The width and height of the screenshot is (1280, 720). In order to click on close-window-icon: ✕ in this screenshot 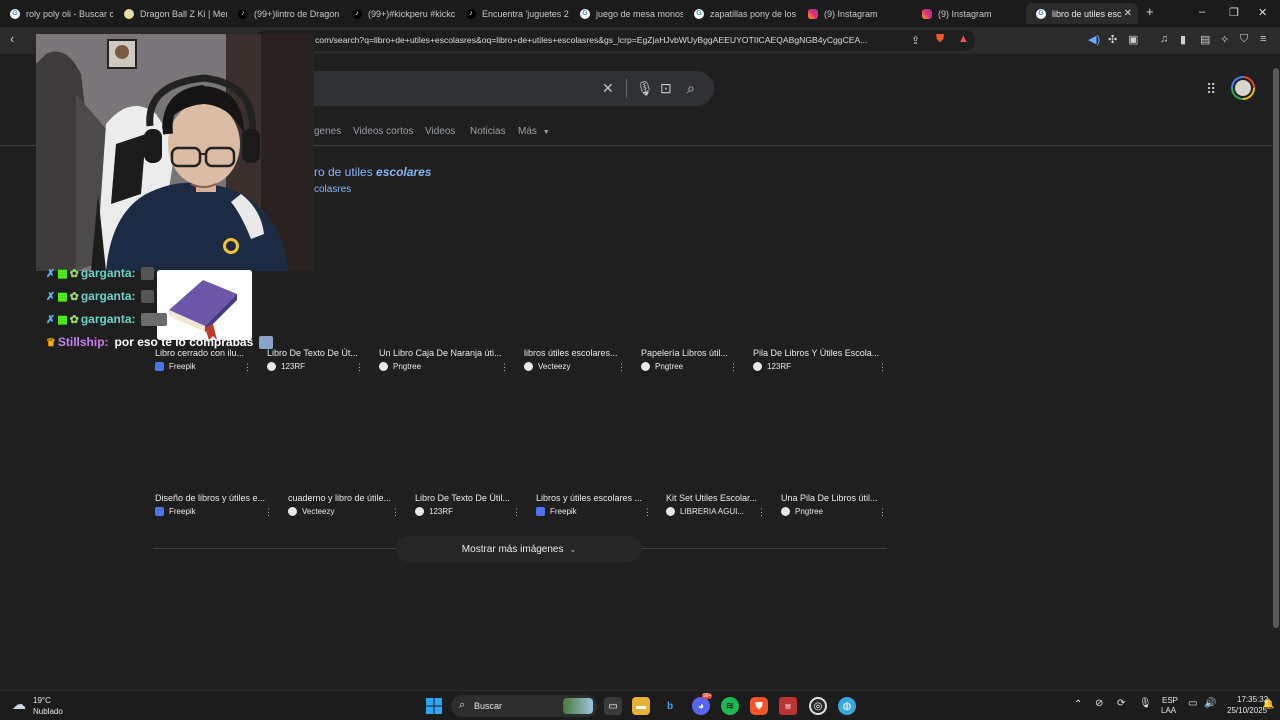, I will do `click(1262, 12)`.